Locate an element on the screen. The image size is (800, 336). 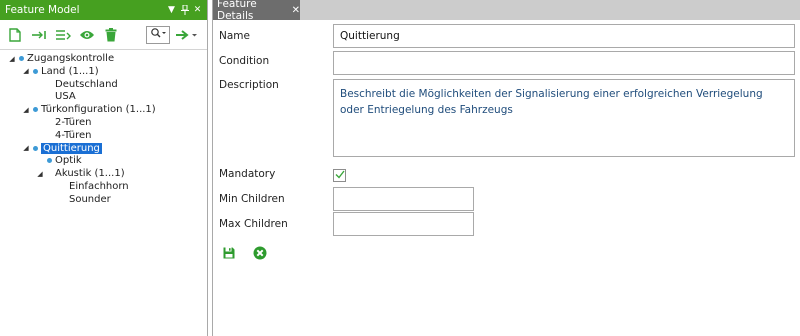
condition-field is located at coordinates (564, 63).